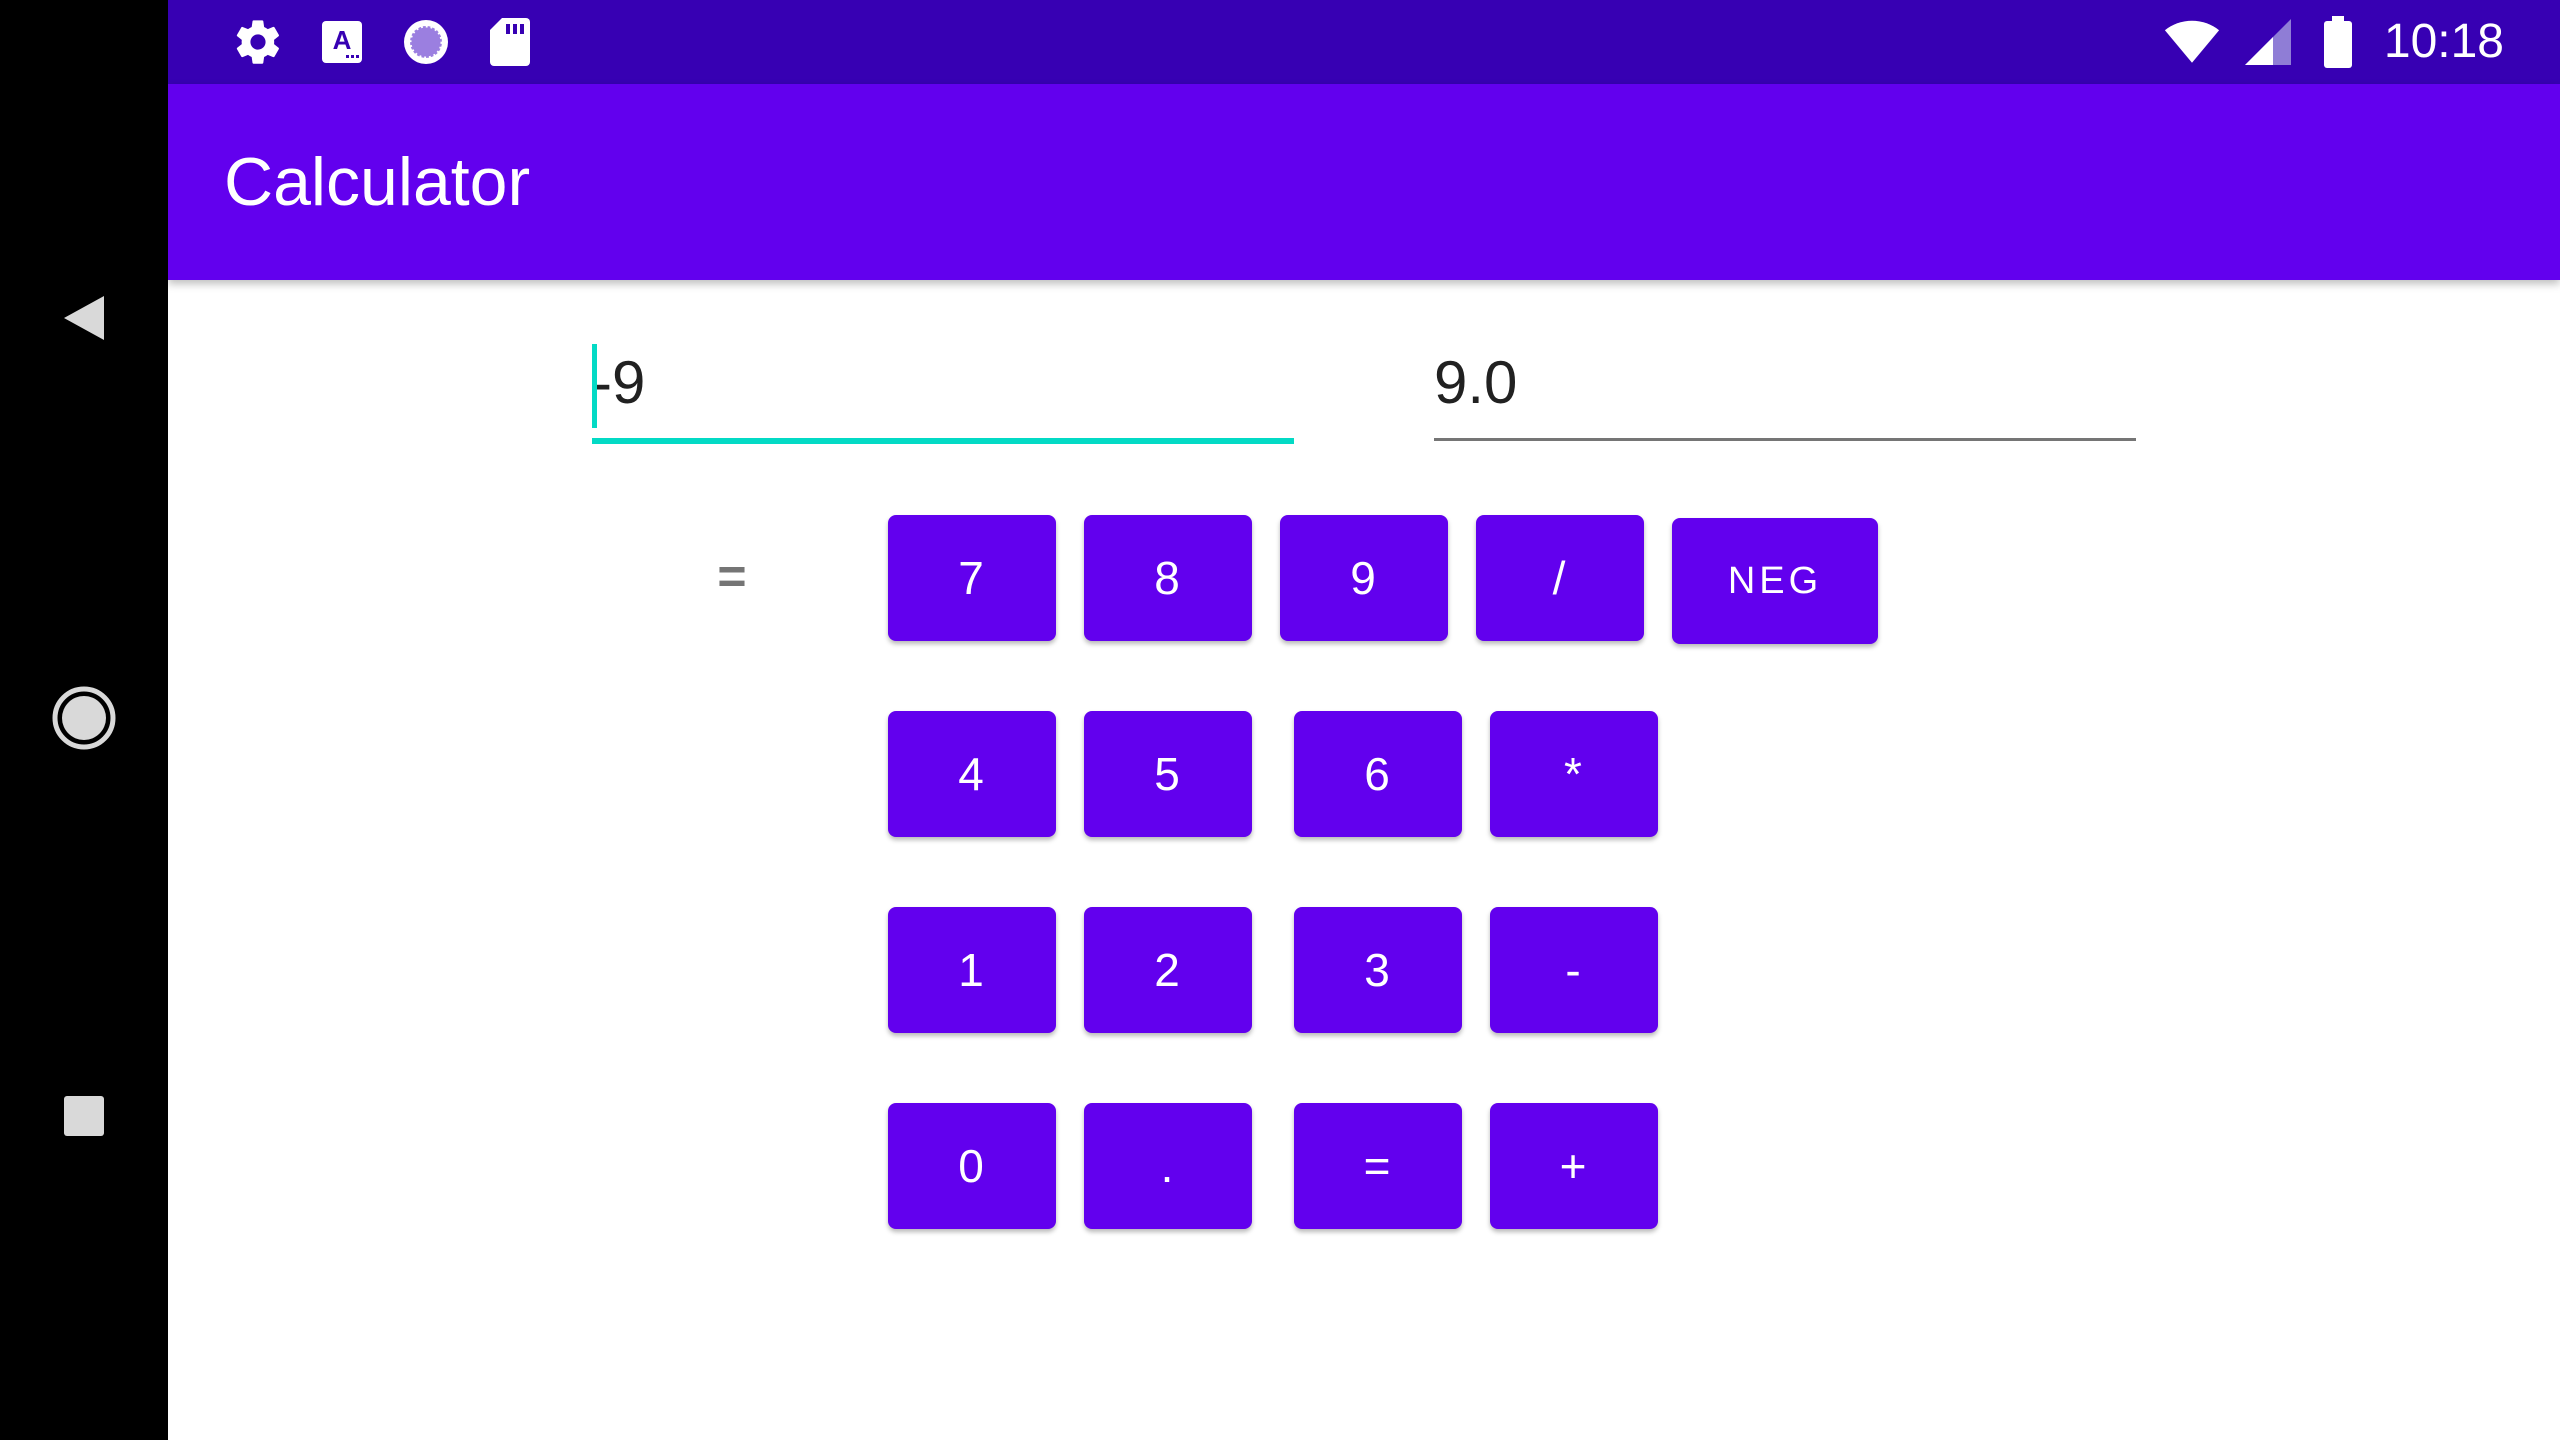 The height and width of the screenshot is (1440, 2560). I want to click on key-divide: /, so click(1560, 578).